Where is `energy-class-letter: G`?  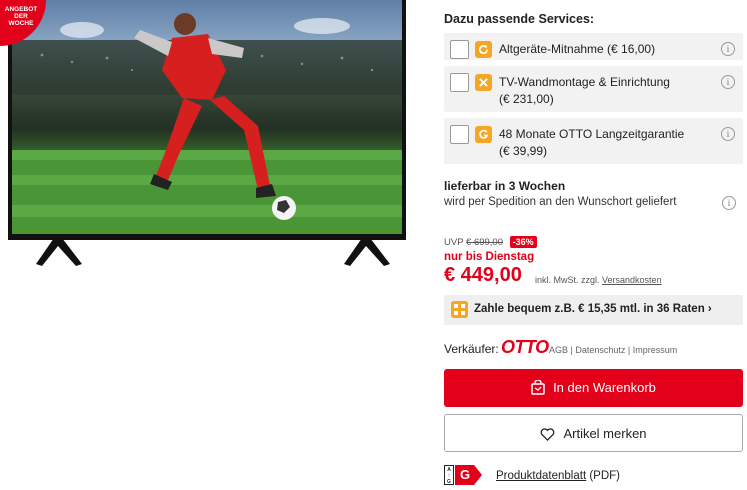
energy-class-letter: G is located at coordinates (465, 474).